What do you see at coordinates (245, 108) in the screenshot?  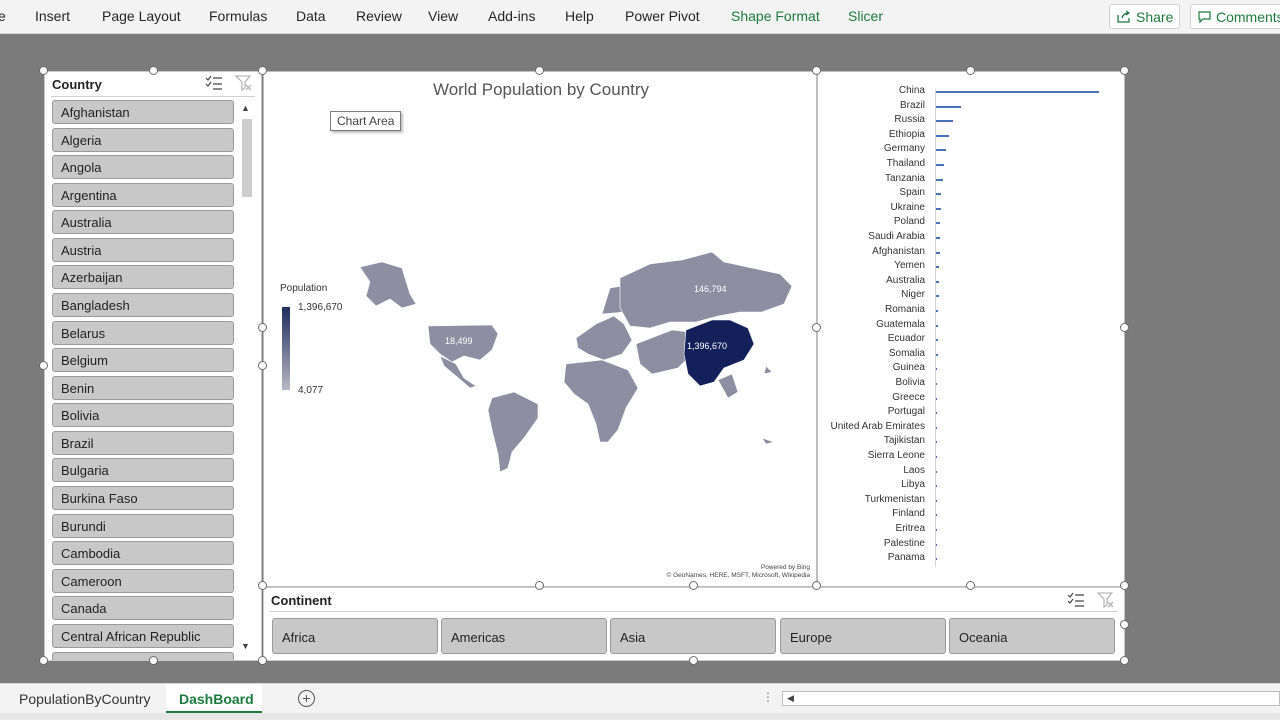 I see `scroll-up-icon: ▲` at bounding box center [245, 108].